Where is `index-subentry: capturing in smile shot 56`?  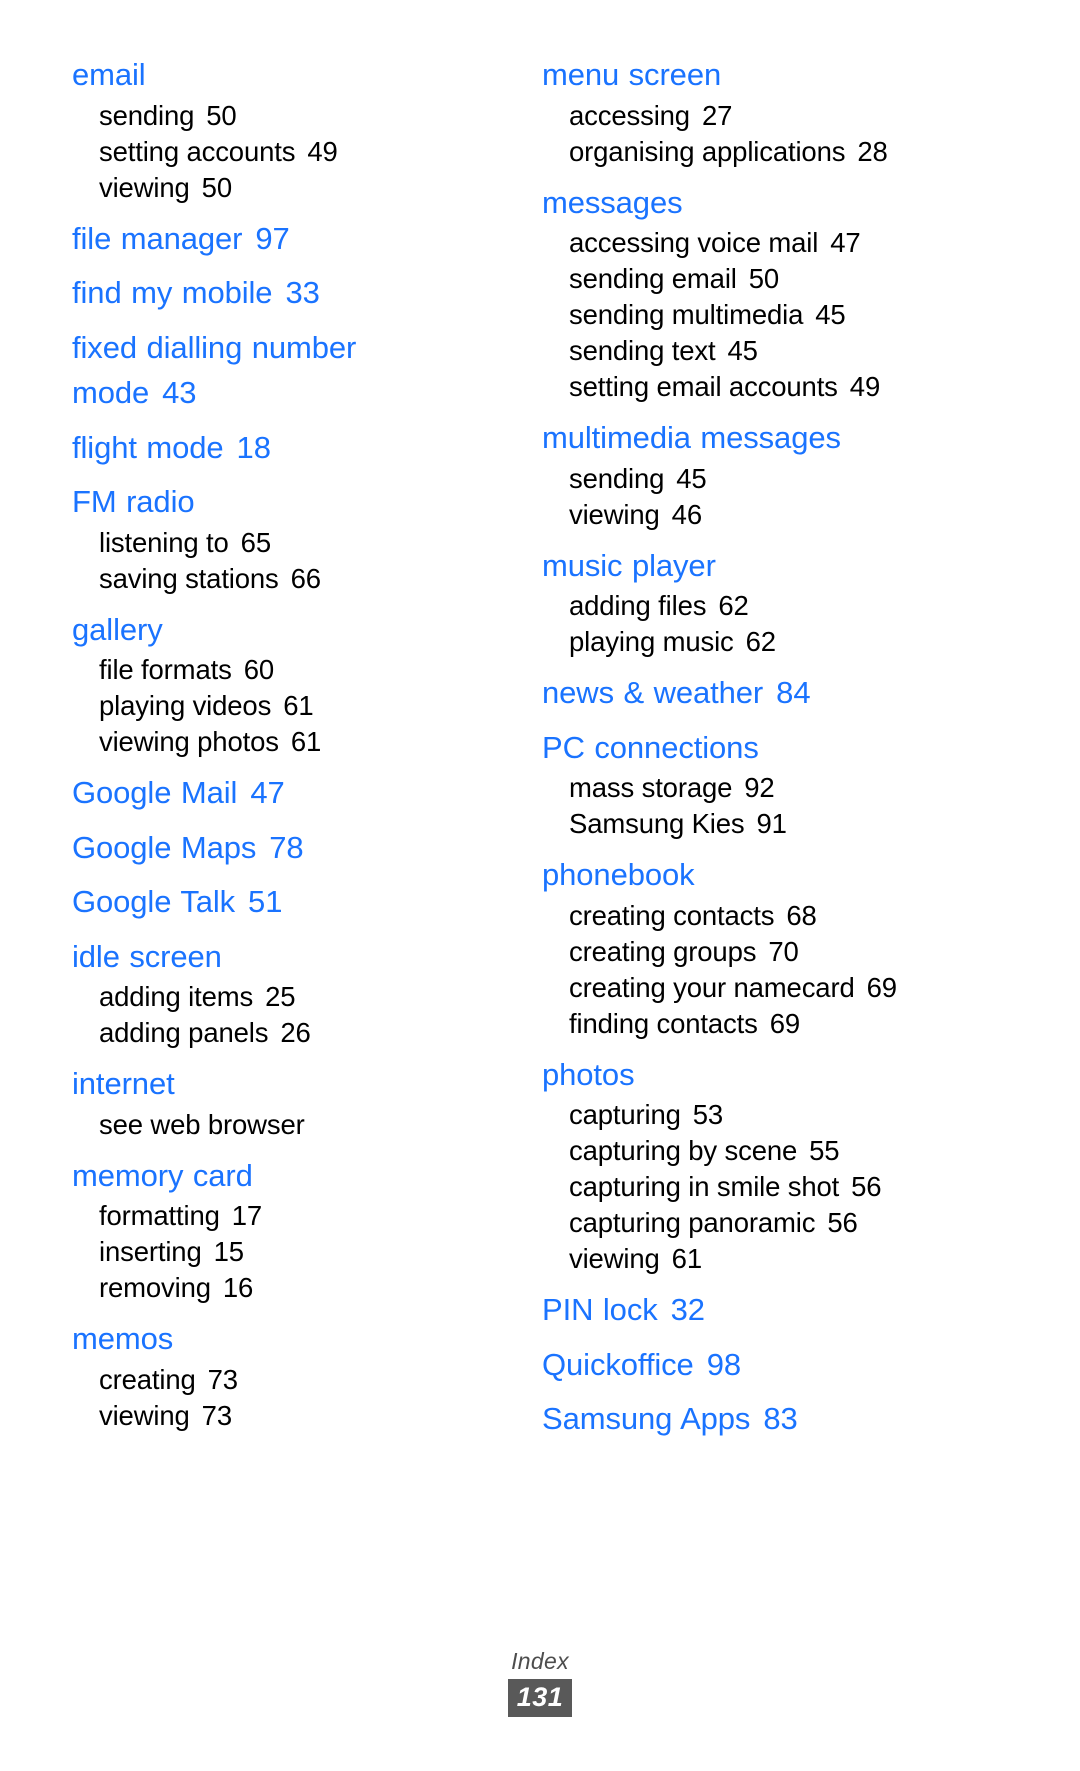 index-subentry: capturing in smile shot 56 is located at coordinates (744, 1187).